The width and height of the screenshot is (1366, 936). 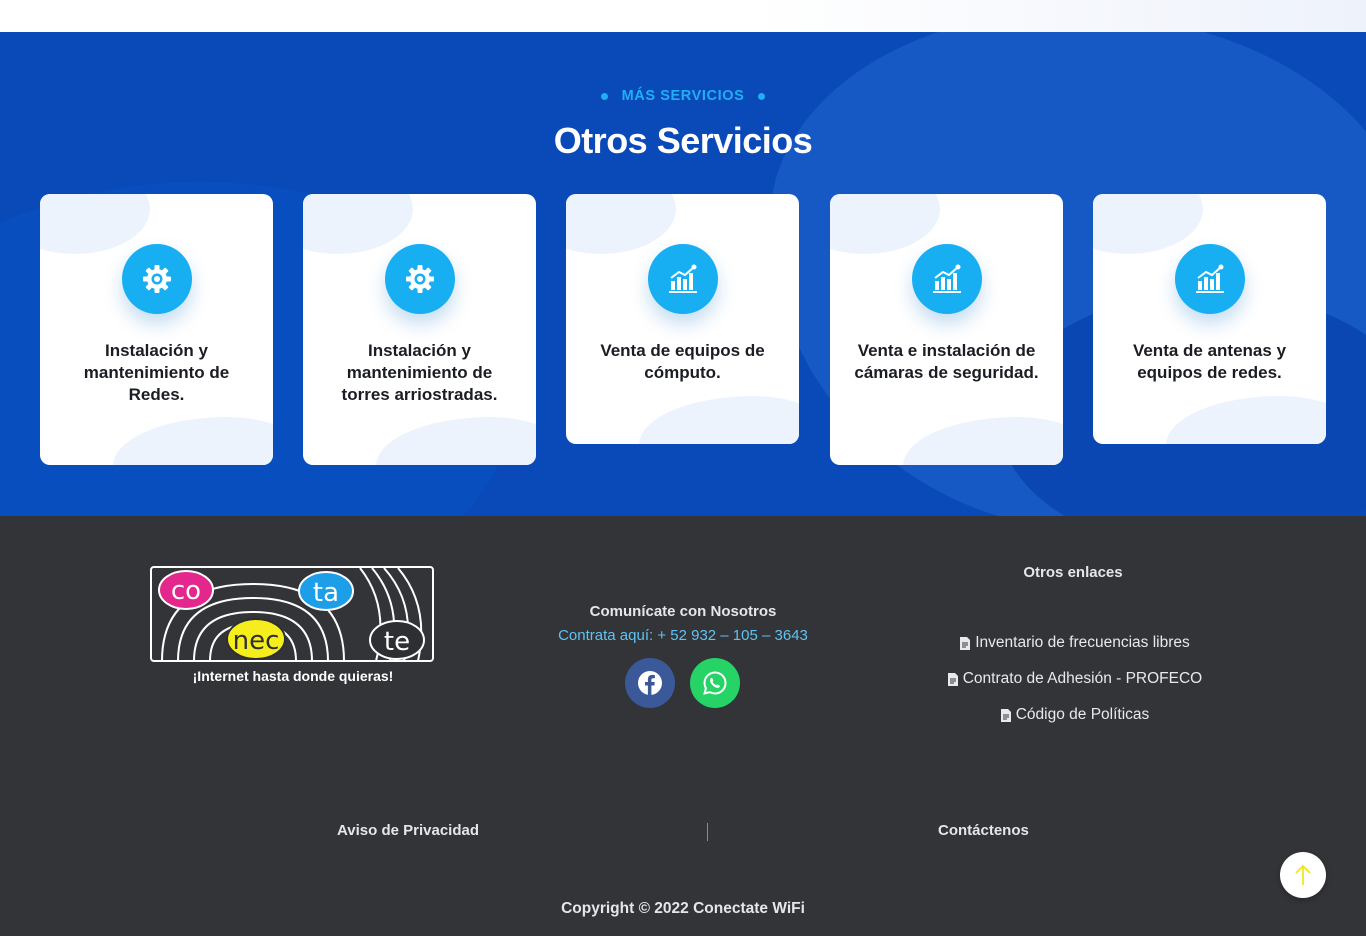 What do you see at coordinates (156, 372) in the screenshot?
I see `service-card-label: Instalación y mantenimiento de Redes.` at bounding box center [156, 372].